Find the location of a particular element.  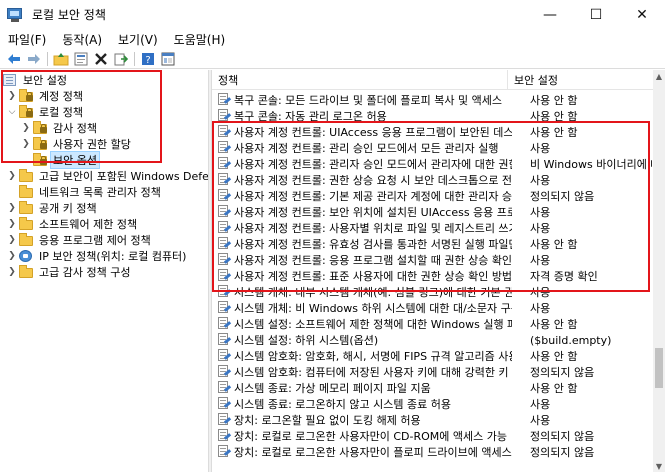

table-row: 사용자 계정 컨트롤: 권한 상승 요청 시 보안 데스크톱으로 전환 사용 is located at coordinates (432, 180).